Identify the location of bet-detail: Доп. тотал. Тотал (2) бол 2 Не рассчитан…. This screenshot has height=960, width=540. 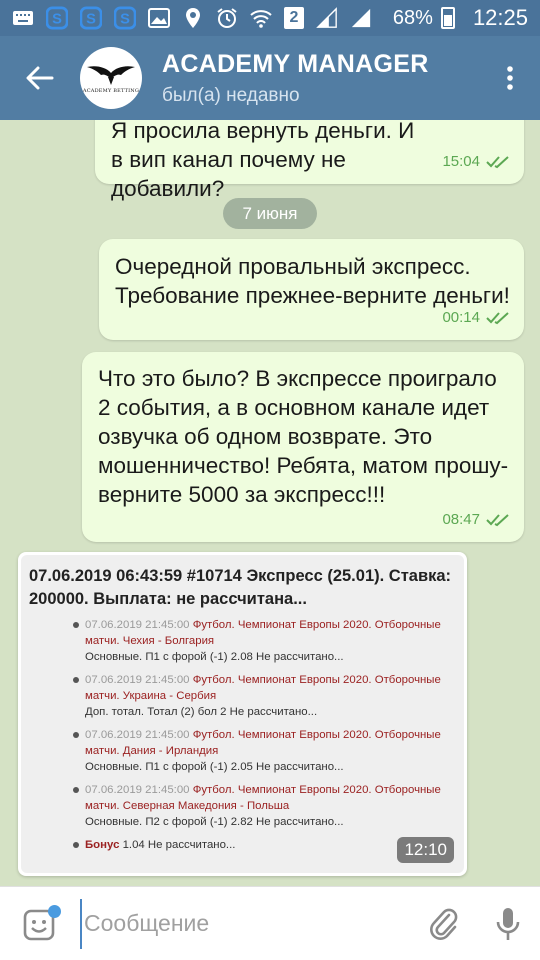
(201, 712).